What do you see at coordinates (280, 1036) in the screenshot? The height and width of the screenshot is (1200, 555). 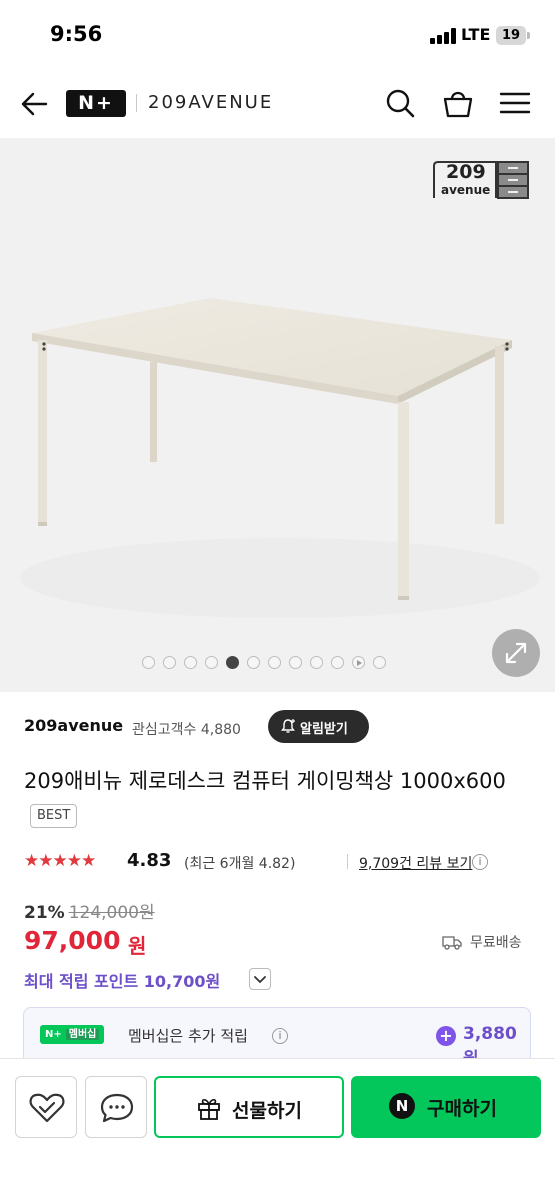 I see `membership-info-icon: i` at bounding box center [280, 1036].